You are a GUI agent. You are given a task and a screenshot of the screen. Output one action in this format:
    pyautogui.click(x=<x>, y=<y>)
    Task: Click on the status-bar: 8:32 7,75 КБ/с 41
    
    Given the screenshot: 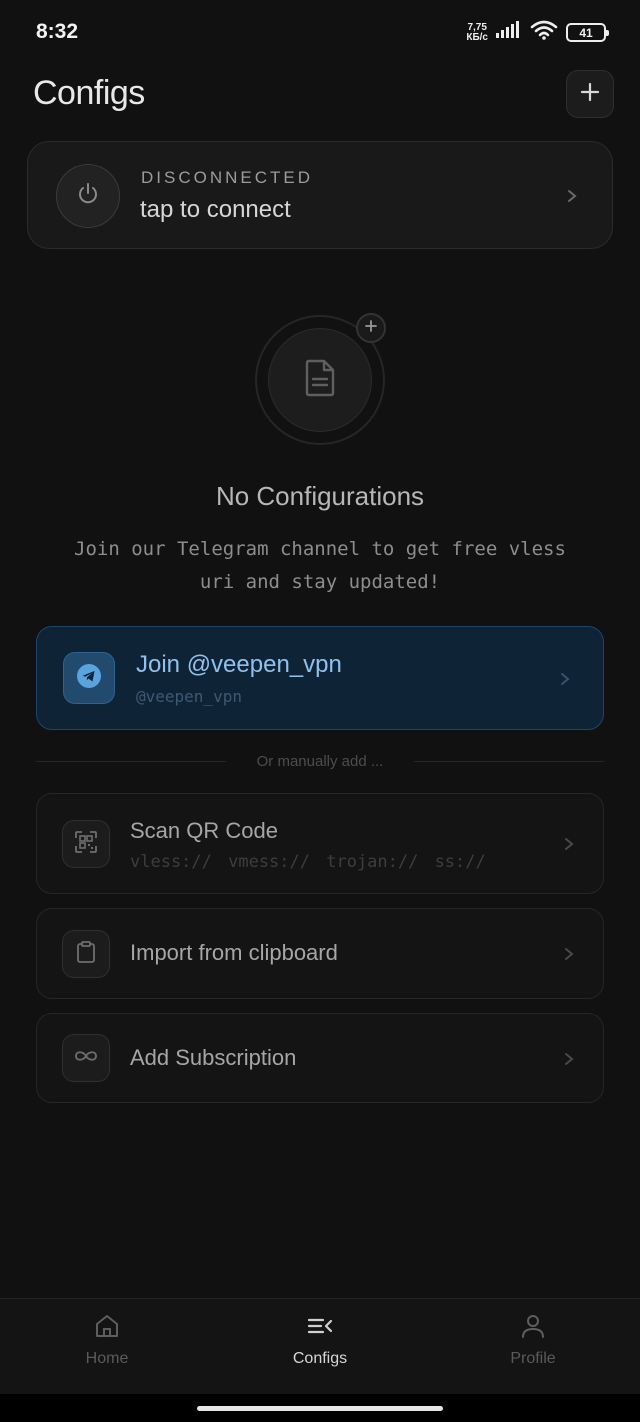 What is the action you would take?
    pyautogui.click(x=320, y=32)
    